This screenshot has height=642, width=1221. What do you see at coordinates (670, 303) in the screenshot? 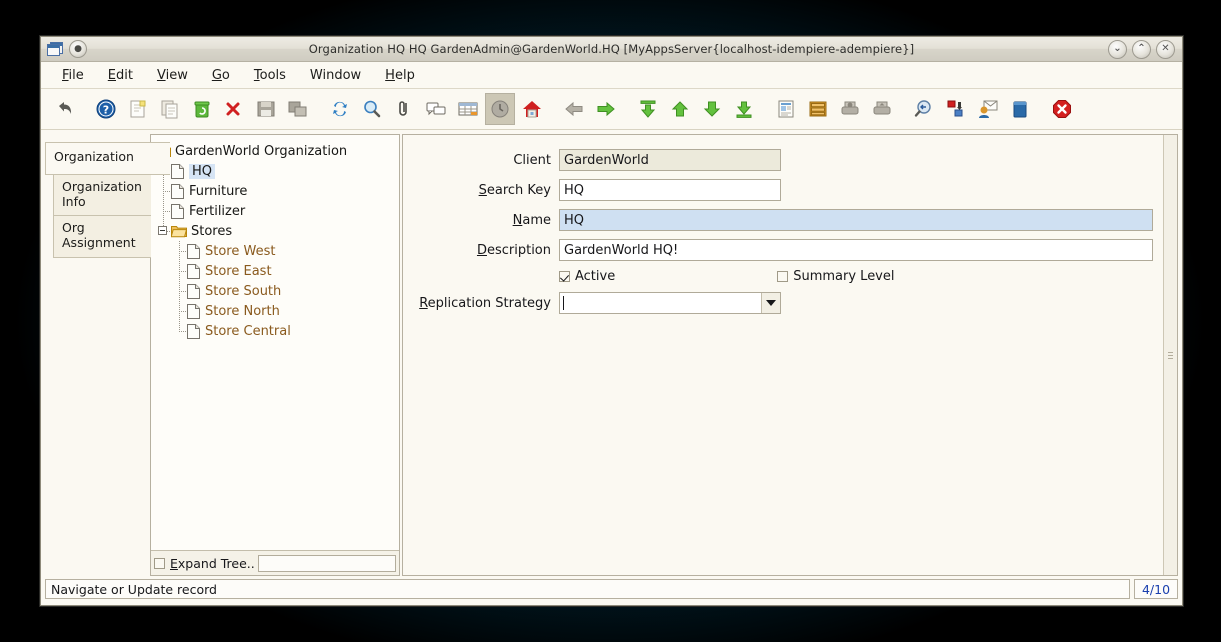
I see `replication-strategy-combo` at bounding box center [670, 303].